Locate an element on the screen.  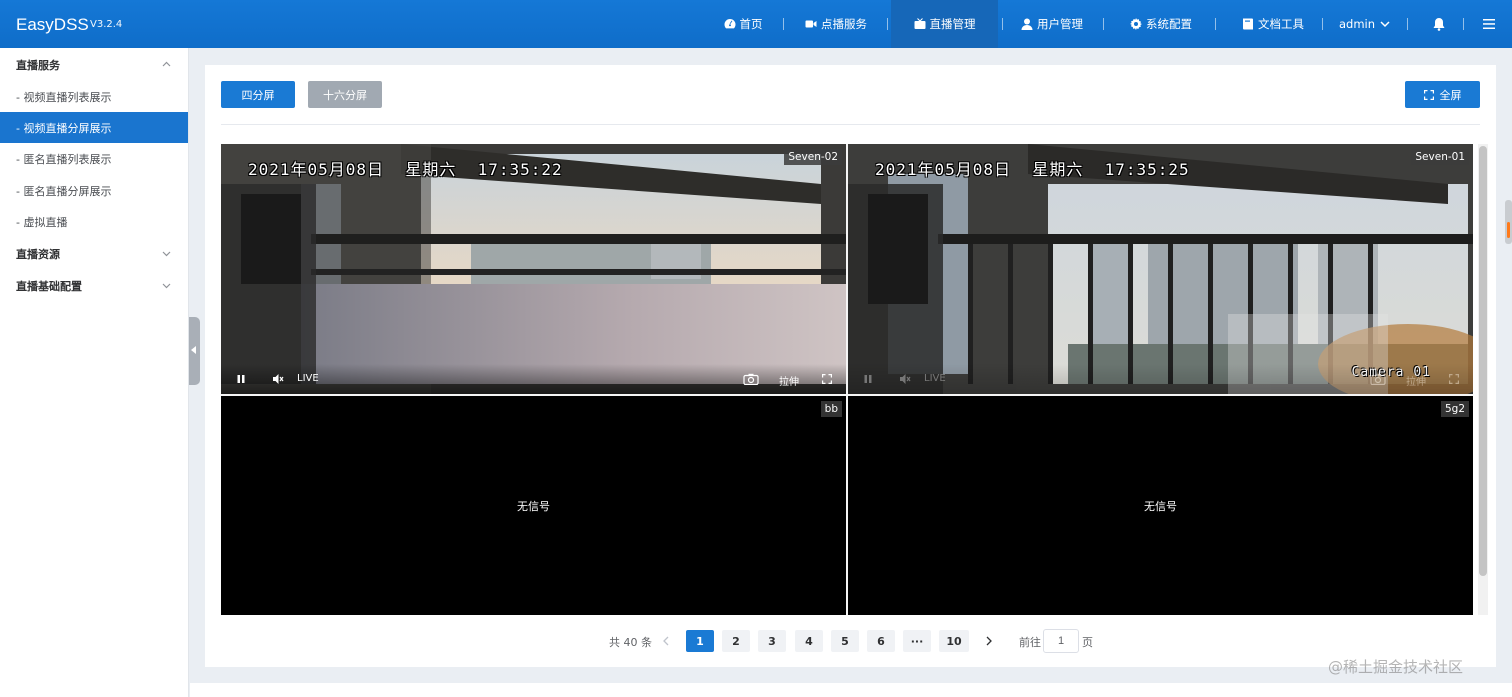
user-icon is located at coordinates (1027, 24).